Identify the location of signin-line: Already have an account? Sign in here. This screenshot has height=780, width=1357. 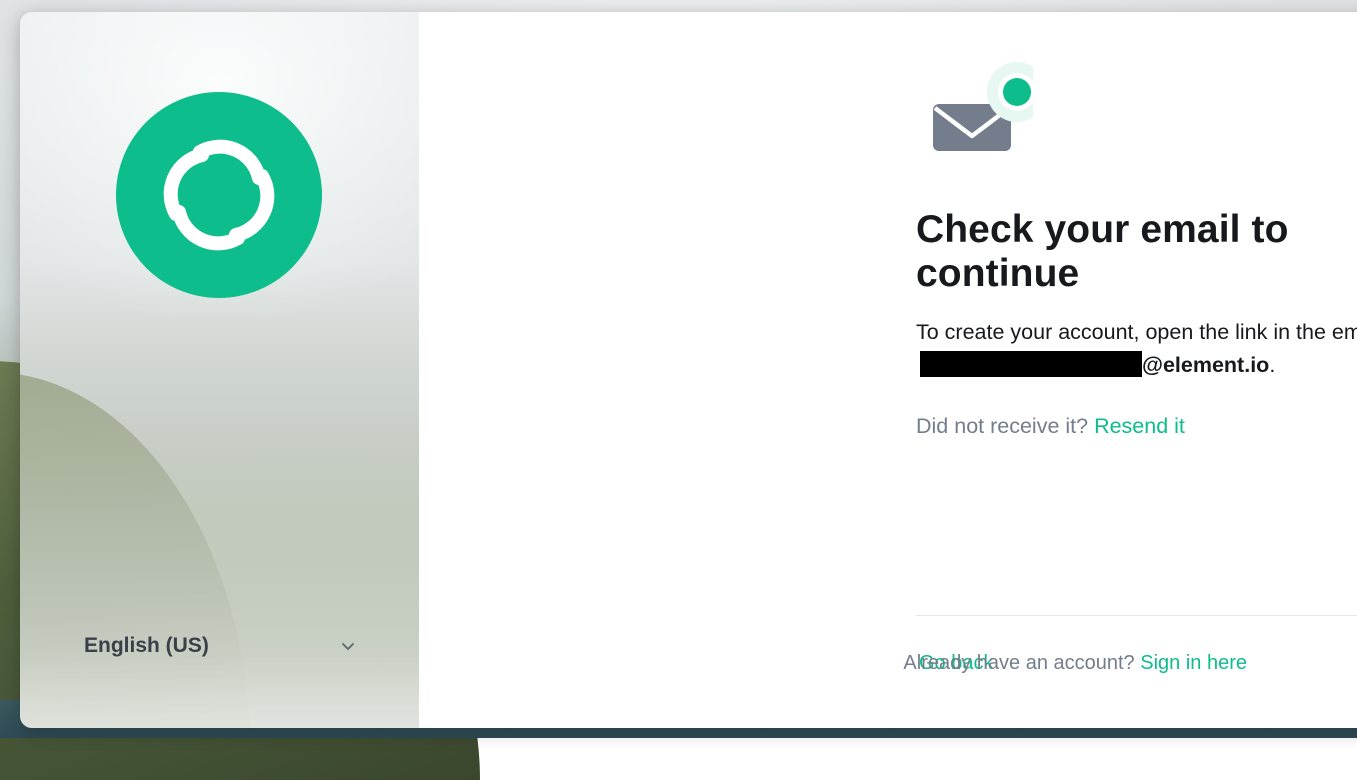
(1075, 663).